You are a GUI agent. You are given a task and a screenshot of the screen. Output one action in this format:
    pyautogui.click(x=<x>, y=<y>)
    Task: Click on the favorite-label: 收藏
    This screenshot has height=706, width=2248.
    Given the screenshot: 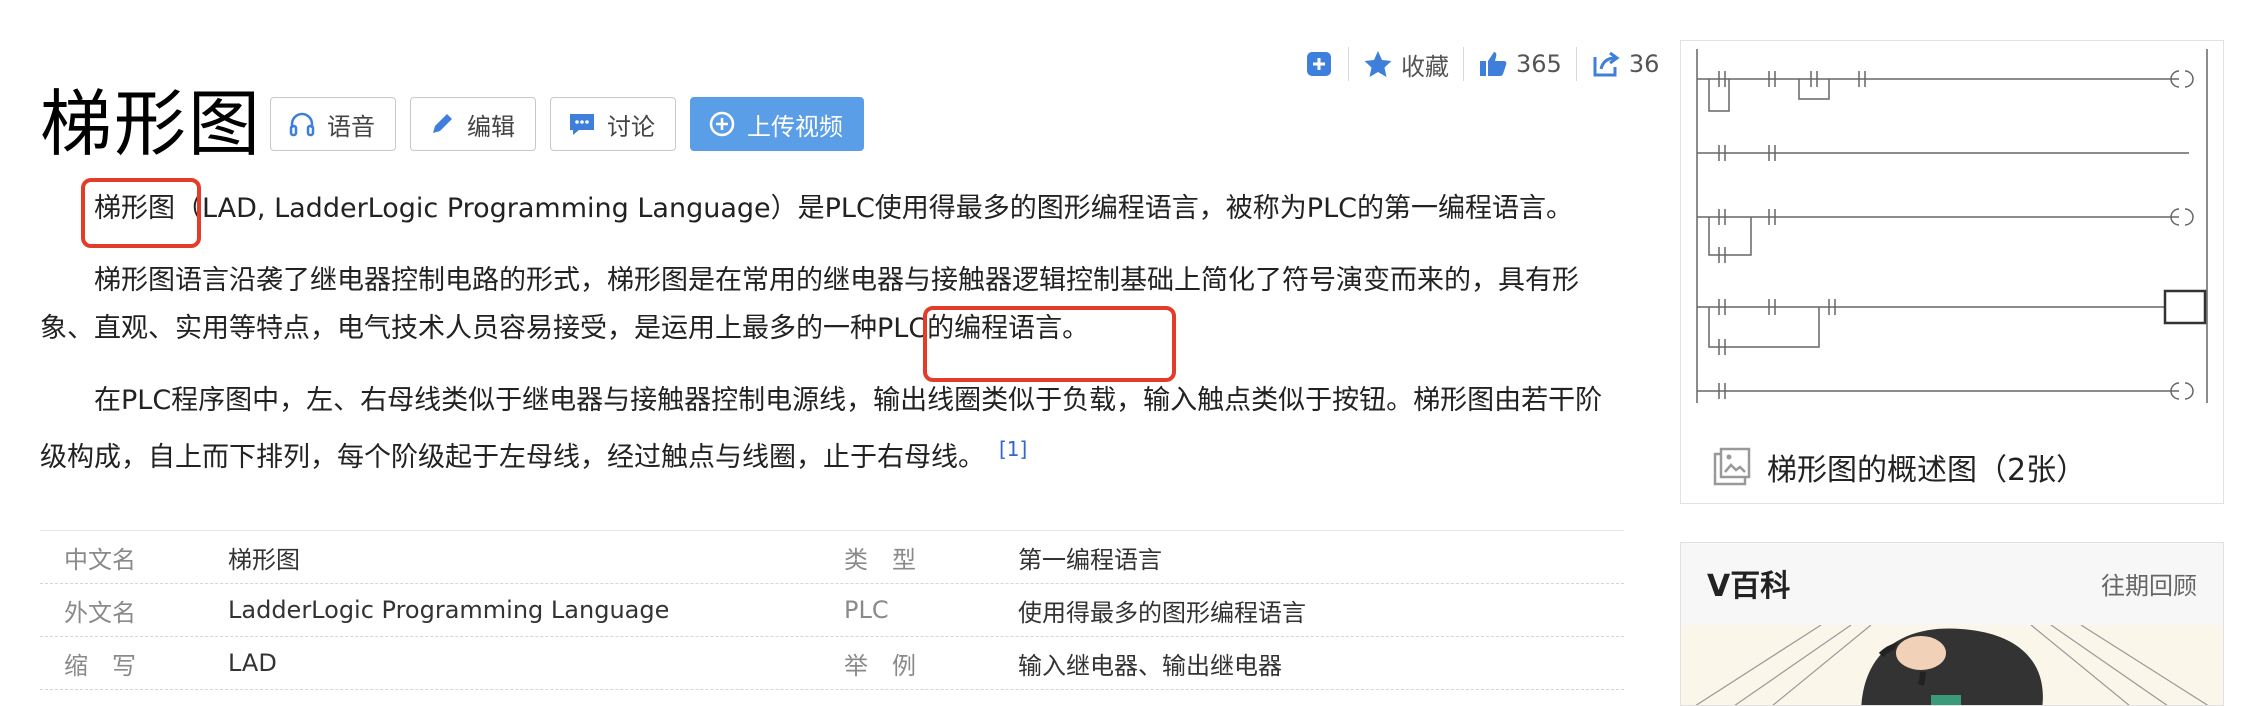 What is the action you would take?
    pyautogui.click(x=1425, y=66)
    